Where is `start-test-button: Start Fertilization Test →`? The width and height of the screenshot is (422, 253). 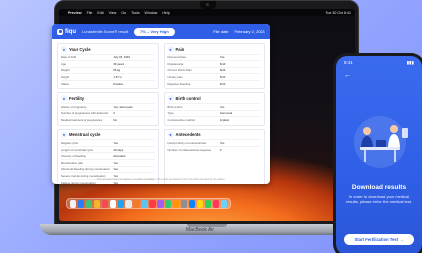
start-test-button: Start Fertilization Test → is located at coordinates (379, 239).